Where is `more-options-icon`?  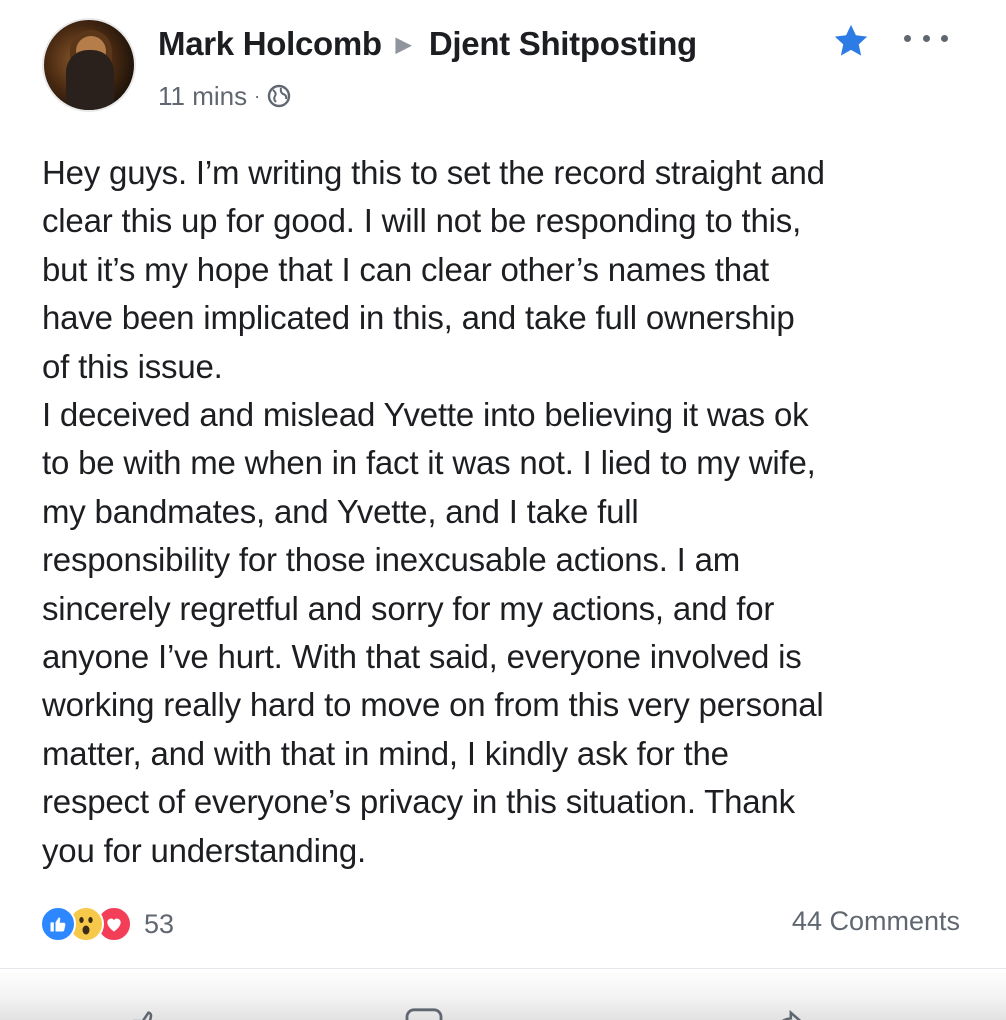 more-options-icon is located at coordinates (926, 38).